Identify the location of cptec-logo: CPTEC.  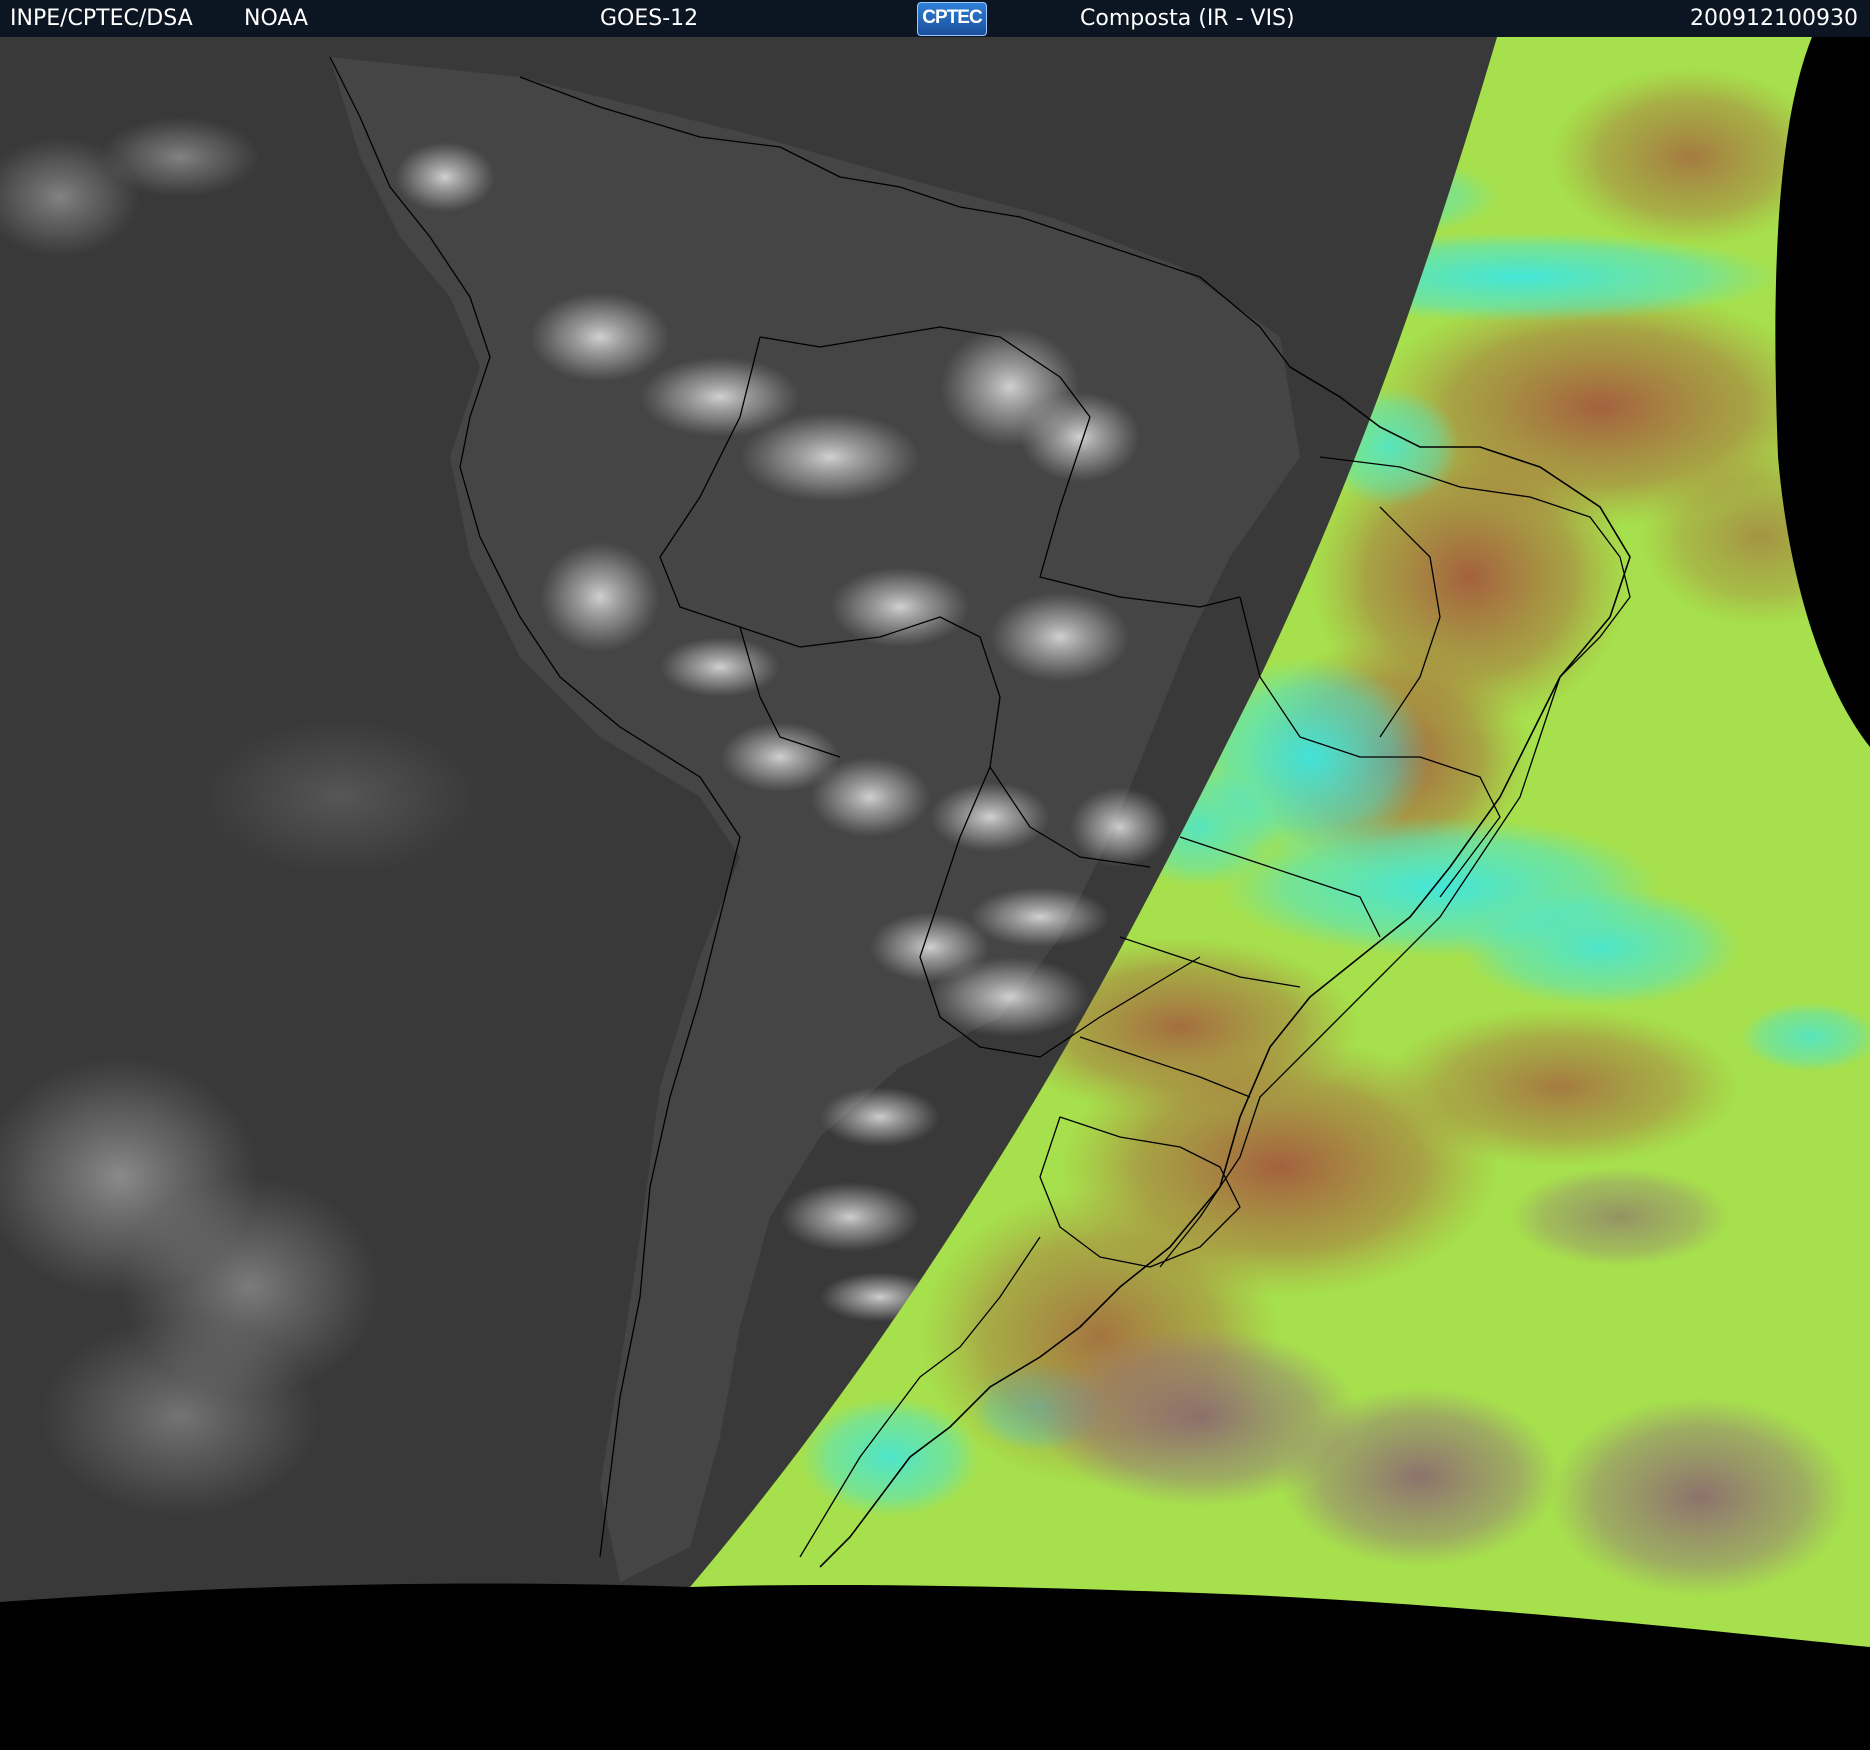
(952, 19).